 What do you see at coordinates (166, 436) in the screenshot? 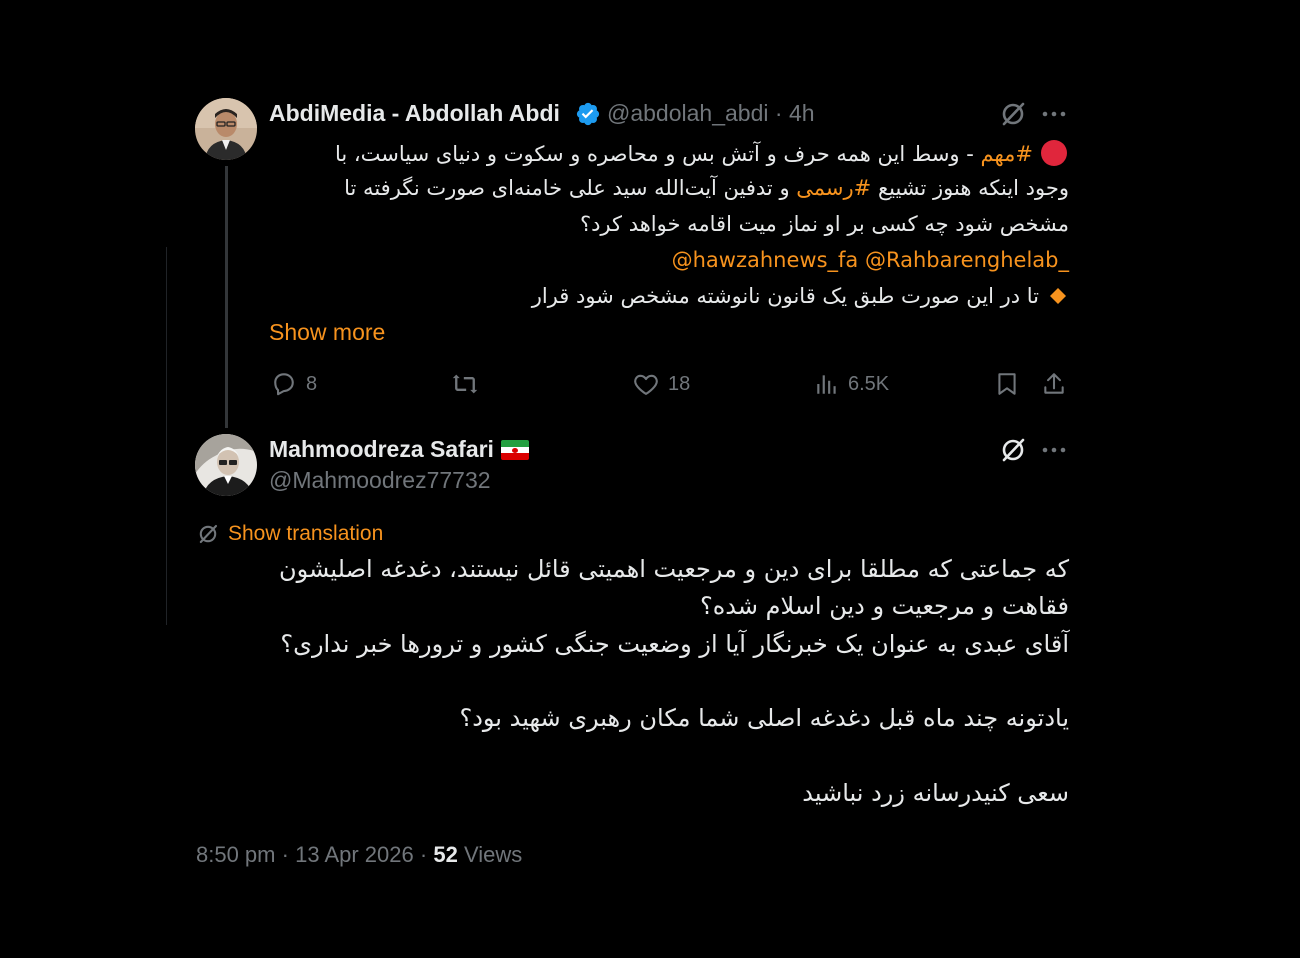
I see `timeline-edge-divider` at bounding box center [166, 436].